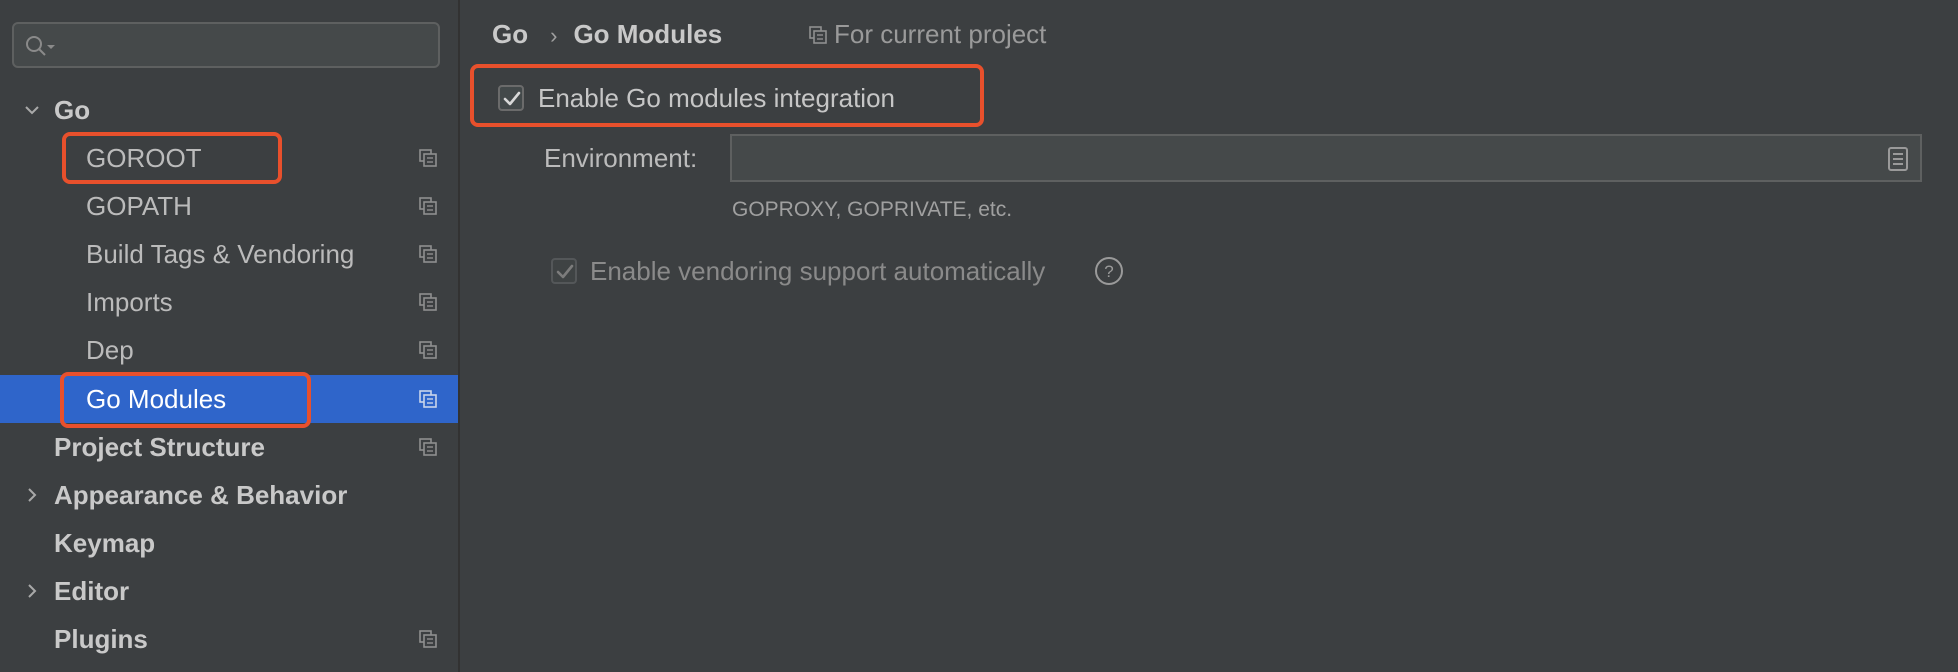 The height and width of the screenshot is (672, 1958). I want to click on enable-go-modules-label: Enable Go modules integration, so click(716, 98).